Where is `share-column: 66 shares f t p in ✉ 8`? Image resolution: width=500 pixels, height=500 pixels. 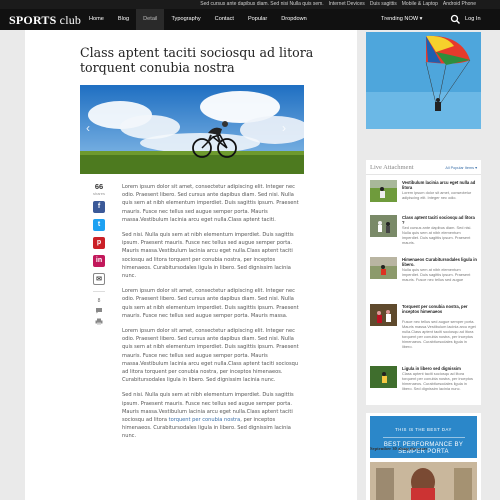
share-column: 66 shares f t p in ✉ 8 is located at coordinates (99, 253).